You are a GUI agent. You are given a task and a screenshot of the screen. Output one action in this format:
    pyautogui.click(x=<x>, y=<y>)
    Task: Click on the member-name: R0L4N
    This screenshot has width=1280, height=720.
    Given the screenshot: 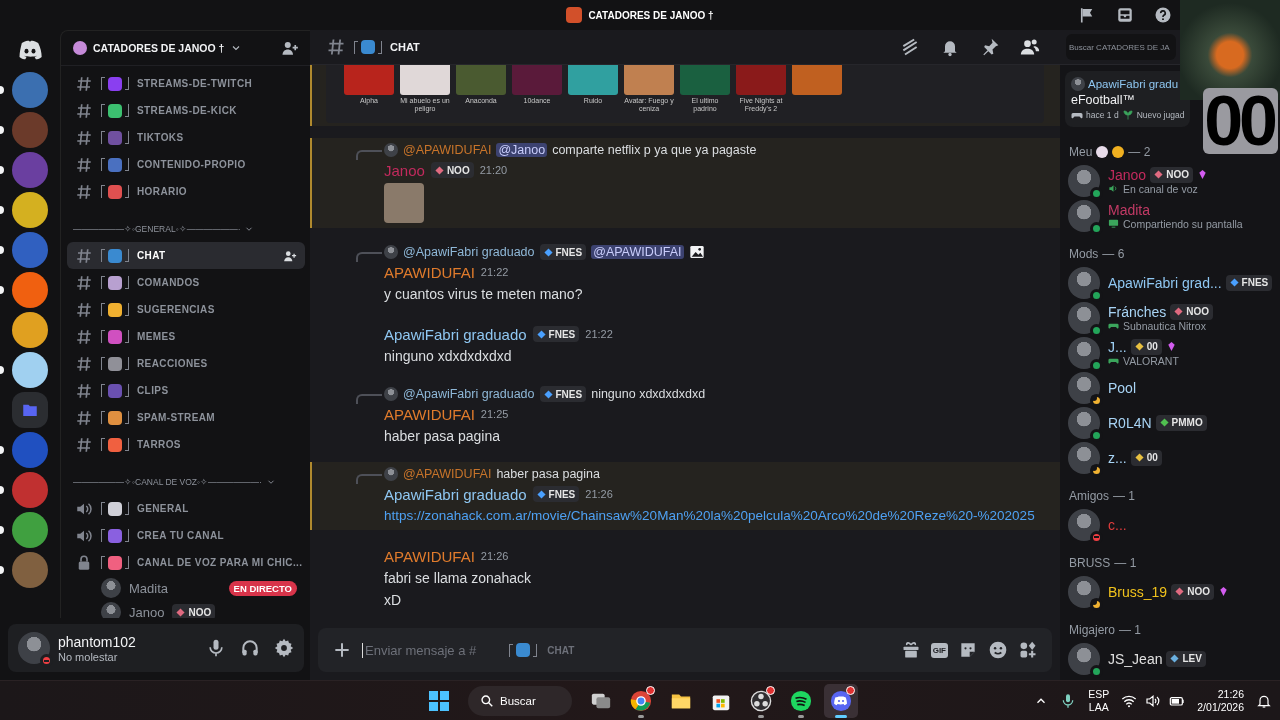 What is the action you would take?
    pyautogui.click(x=1130, y=422)
    